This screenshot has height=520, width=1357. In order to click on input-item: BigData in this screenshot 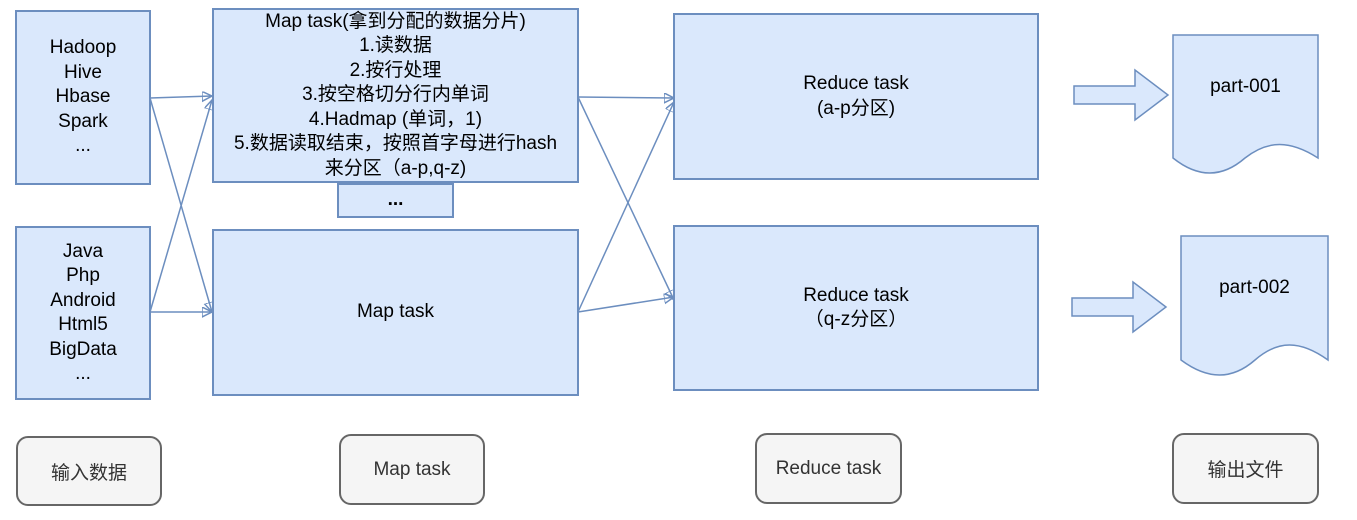, I will do `click(83, 349)`.